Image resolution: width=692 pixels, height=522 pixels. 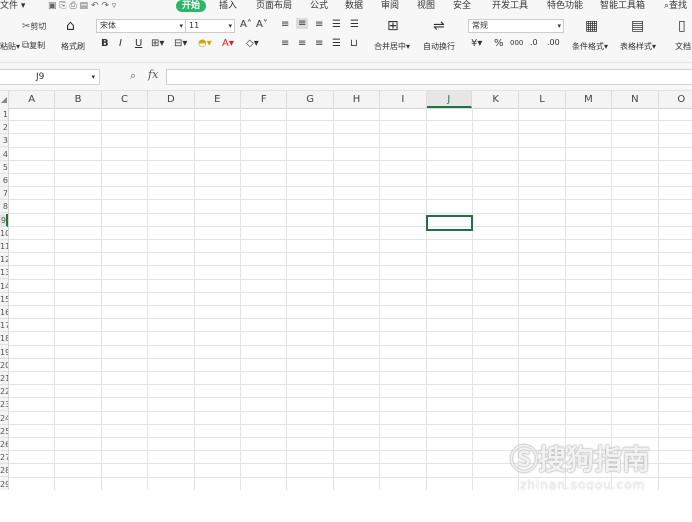 I want to click on chevron-down-icon: ▾, so click(x=93, y=77).